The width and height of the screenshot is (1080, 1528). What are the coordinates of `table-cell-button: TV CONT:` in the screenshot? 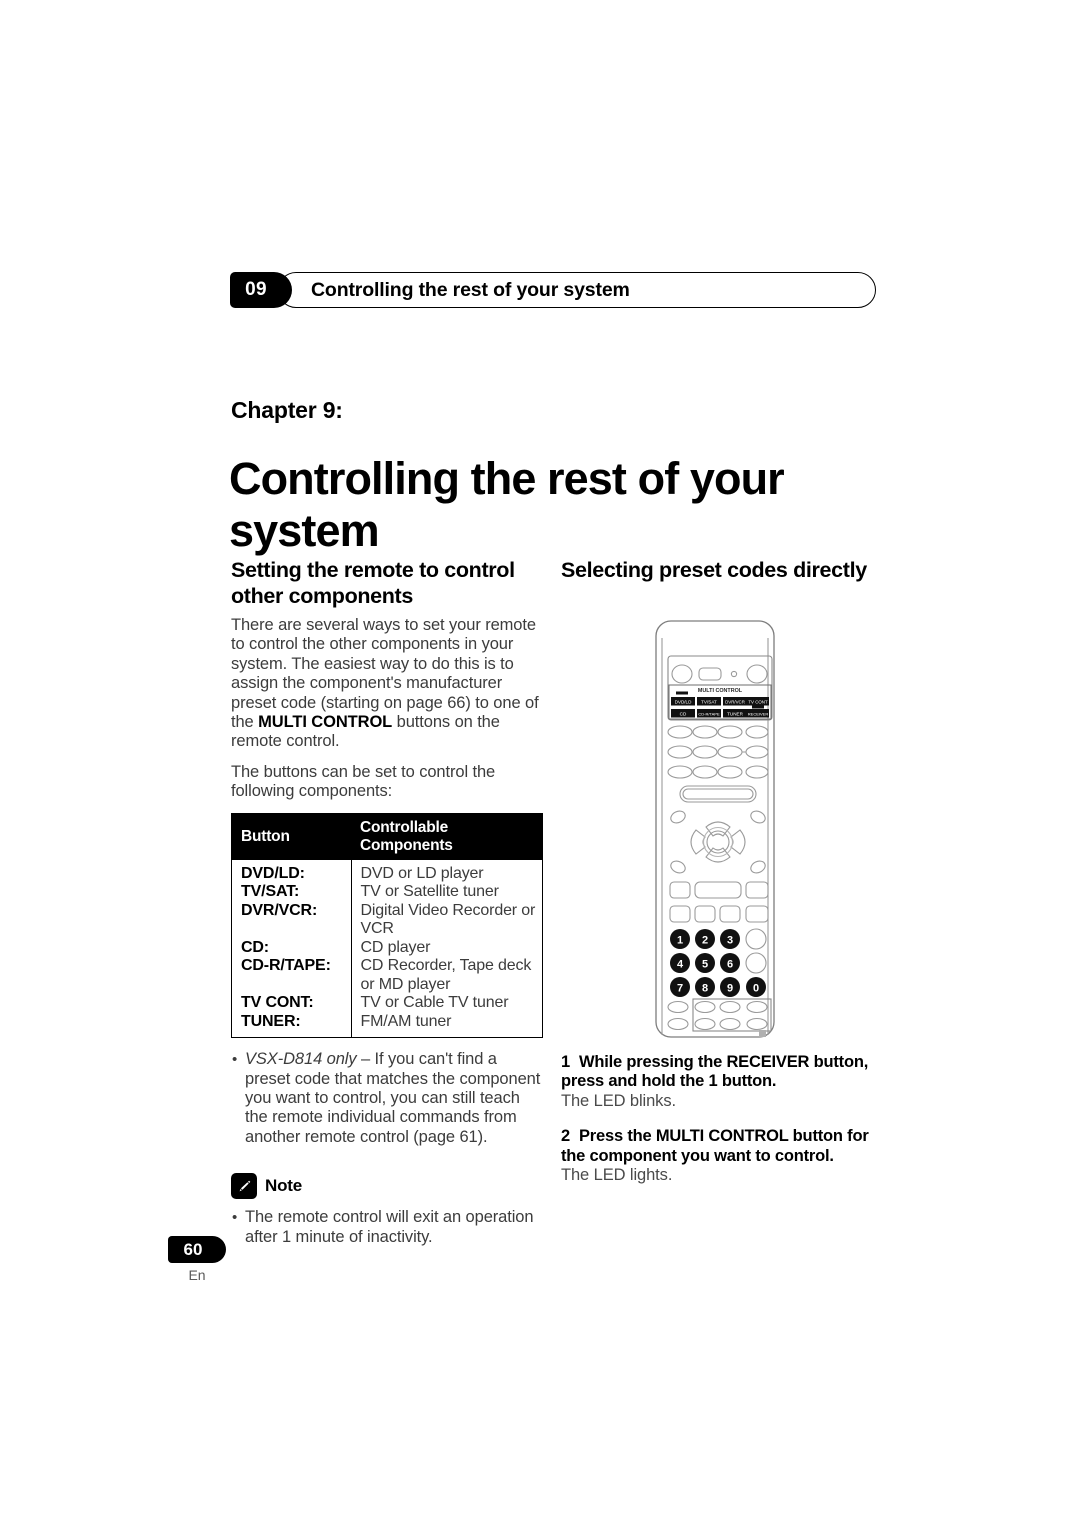 It's located at (291, 1003).